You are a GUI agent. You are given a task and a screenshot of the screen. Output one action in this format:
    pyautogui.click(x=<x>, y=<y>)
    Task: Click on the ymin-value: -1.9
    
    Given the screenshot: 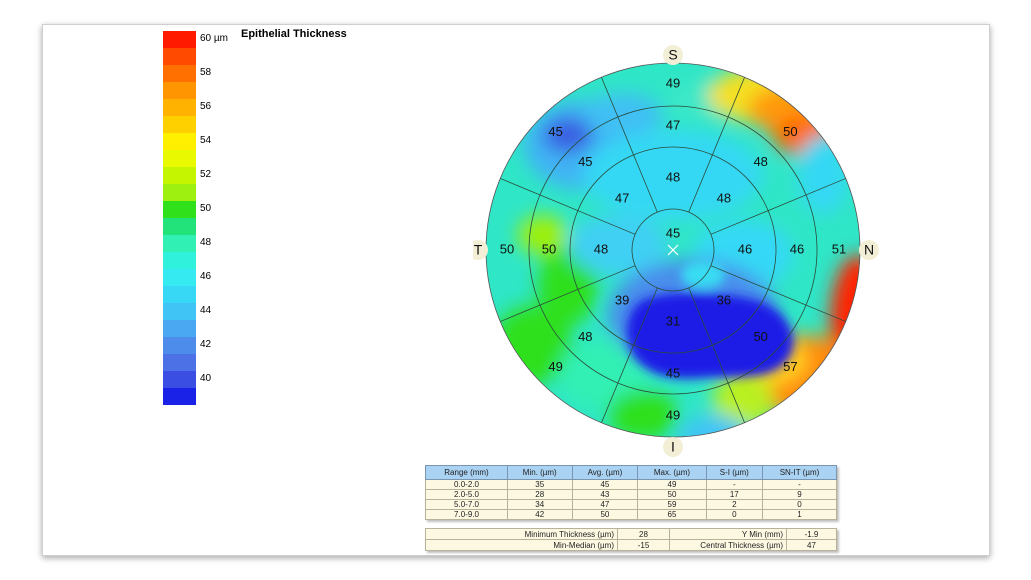 What is the action you would take?
    pyautogui.click(x=811, y=534)
    